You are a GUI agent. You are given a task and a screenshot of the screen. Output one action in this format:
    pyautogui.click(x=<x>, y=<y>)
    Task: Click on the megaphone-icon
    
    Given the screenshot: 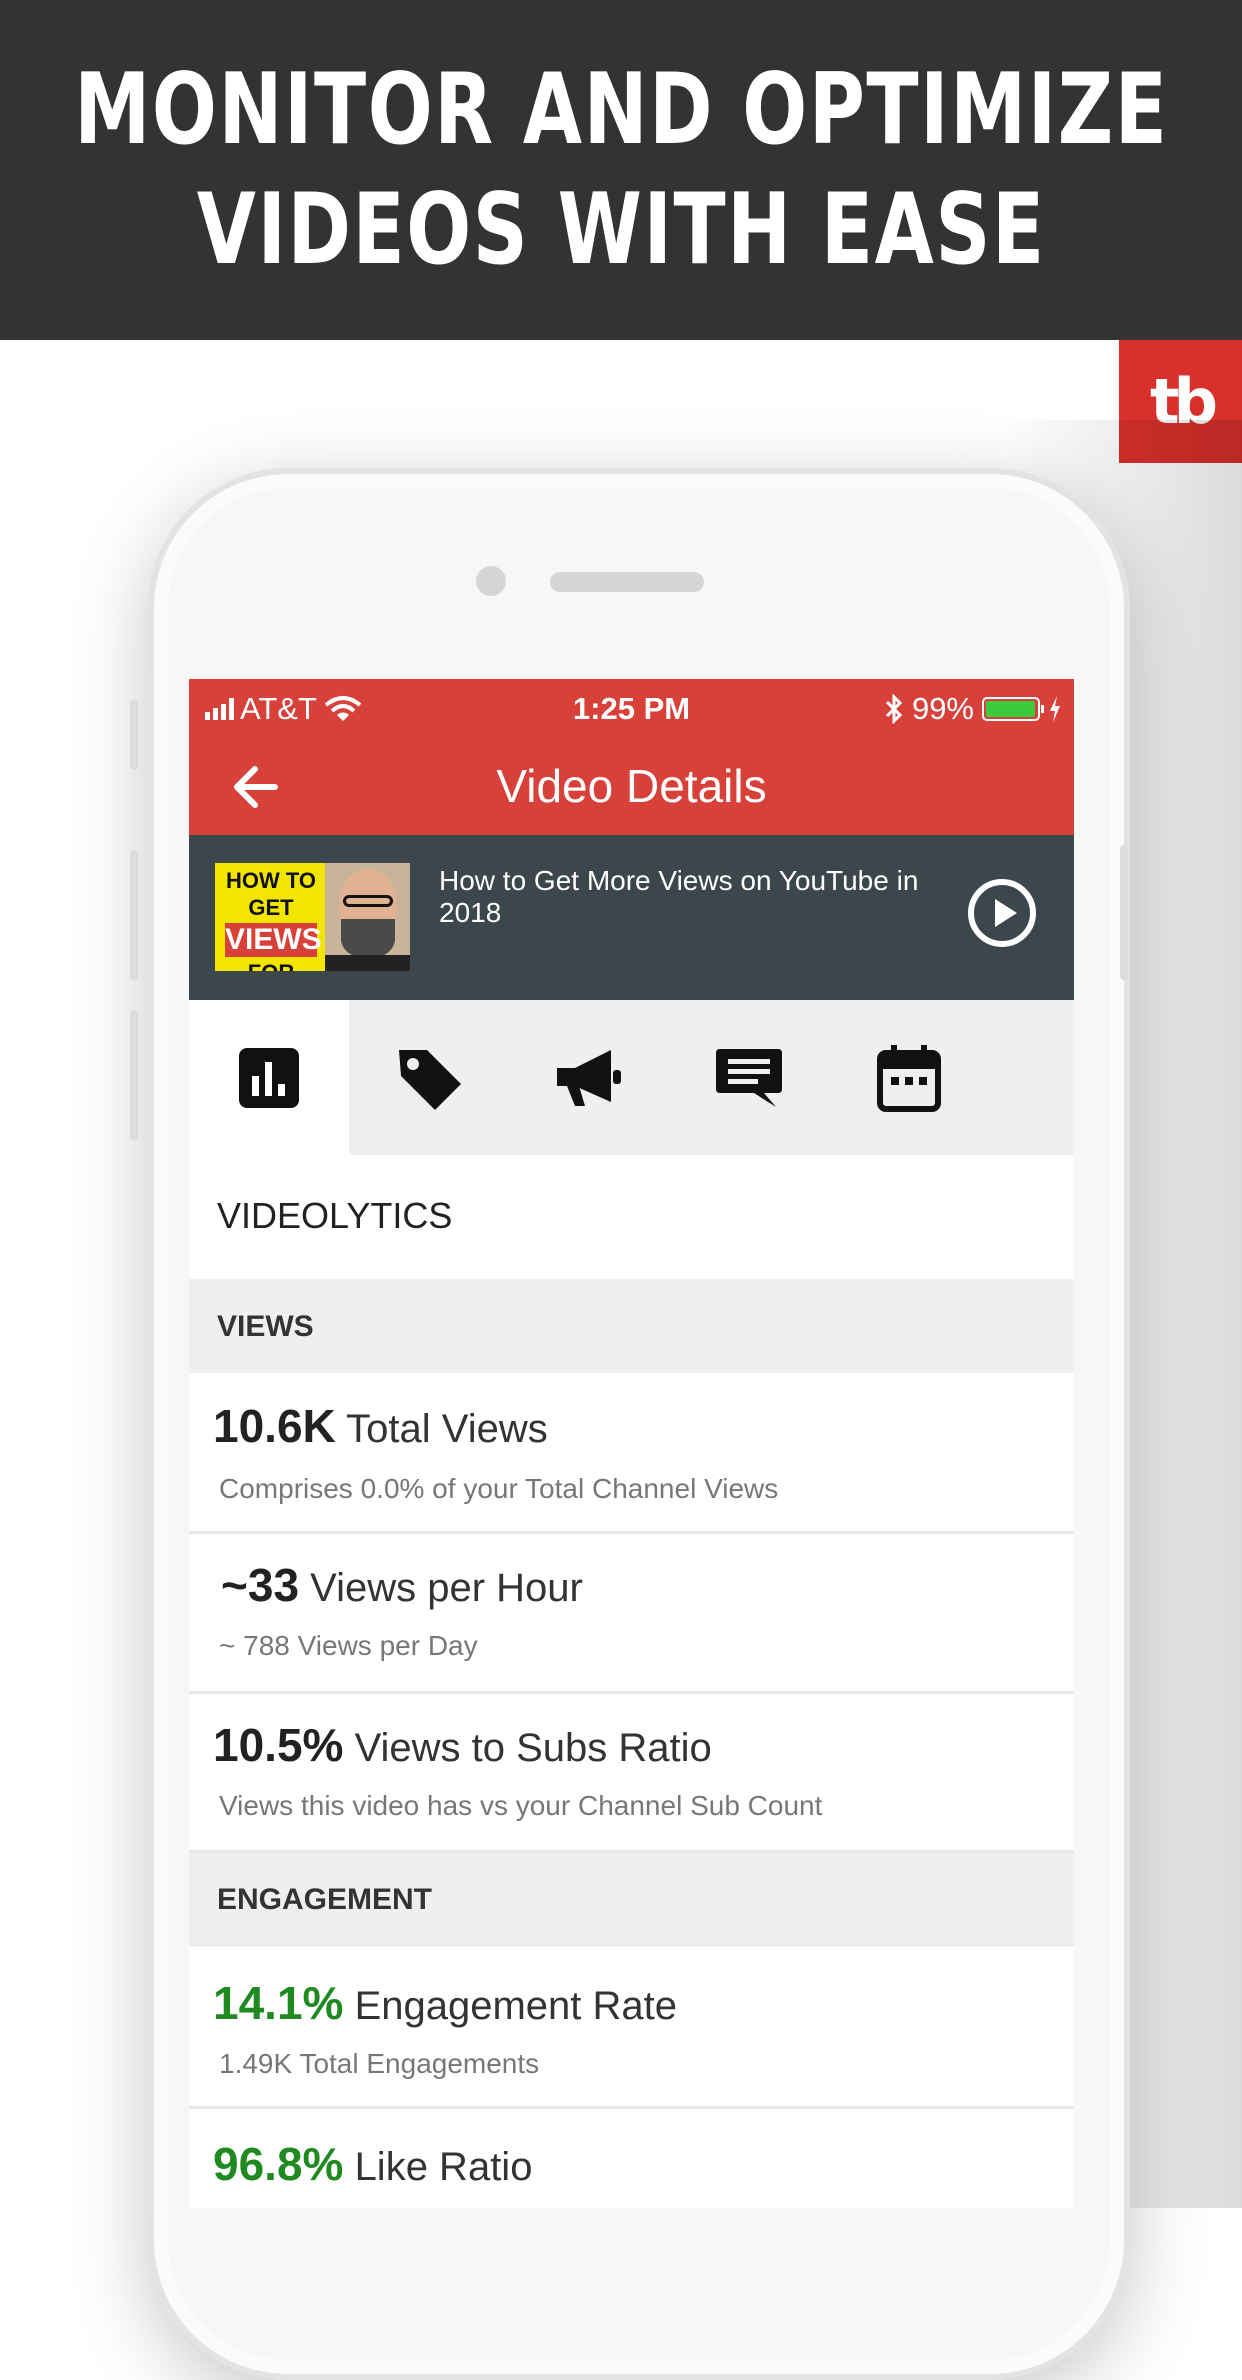 What is the action you would take?
    pyautogui.click(x=589, y=1077)
    